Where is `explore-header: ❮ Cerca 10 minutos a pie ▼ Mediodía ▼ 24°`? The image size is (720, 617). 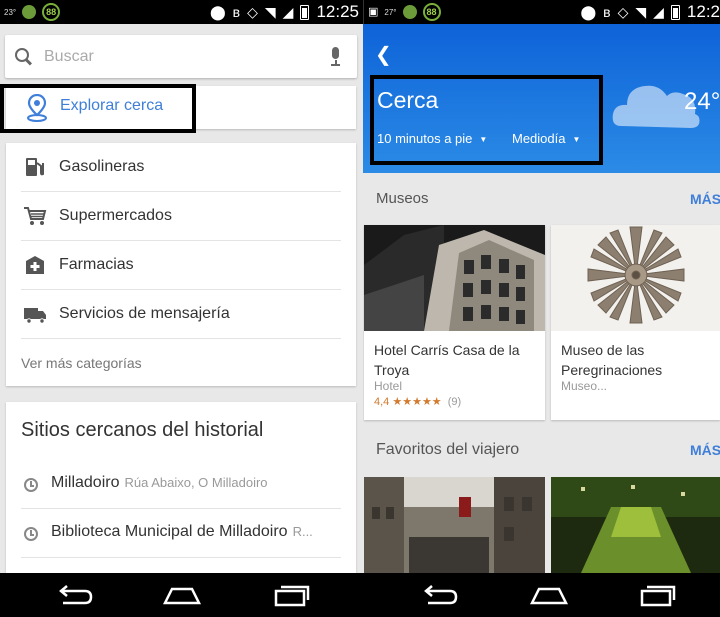
explore-header: ❮ Cerca 10 minutos a pie ▼ Mediodía ▼ 24° is located at coordinates (541, 98).